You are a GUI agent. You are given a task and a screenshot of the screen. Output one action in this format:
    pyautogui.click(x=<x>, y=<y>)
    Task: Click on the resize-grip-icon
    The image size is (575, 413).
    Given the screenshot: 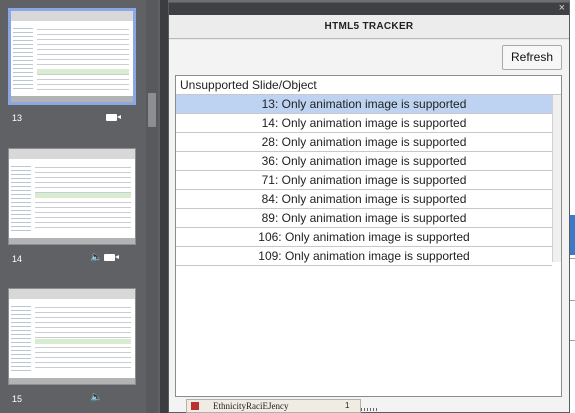 What is the action you would take?
    pyautogui.click(x=370, y=409)
    